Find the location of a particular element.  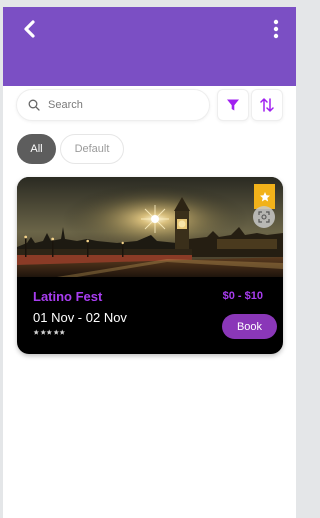

event-rating is located at coordinates (49, 332).